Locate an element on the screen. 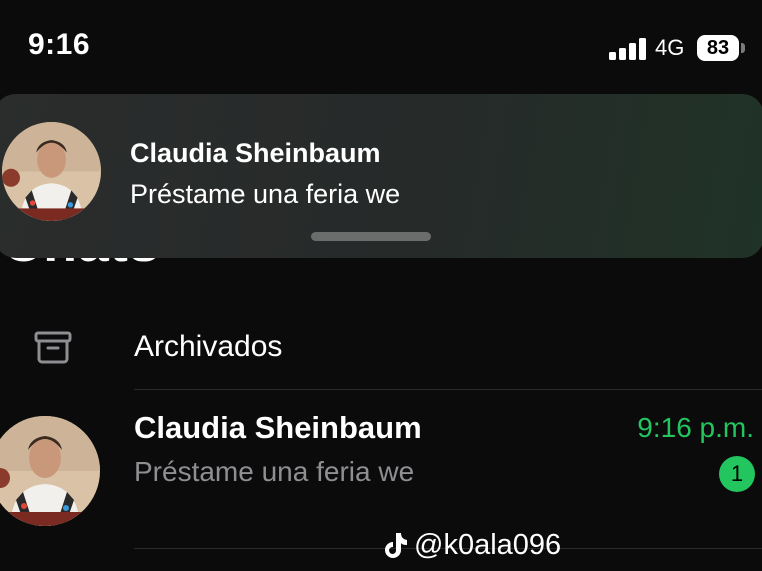 The height and width of the screenshot is (571, 762). archived-chats-row: Archivados is located at coordinates (381, 349).